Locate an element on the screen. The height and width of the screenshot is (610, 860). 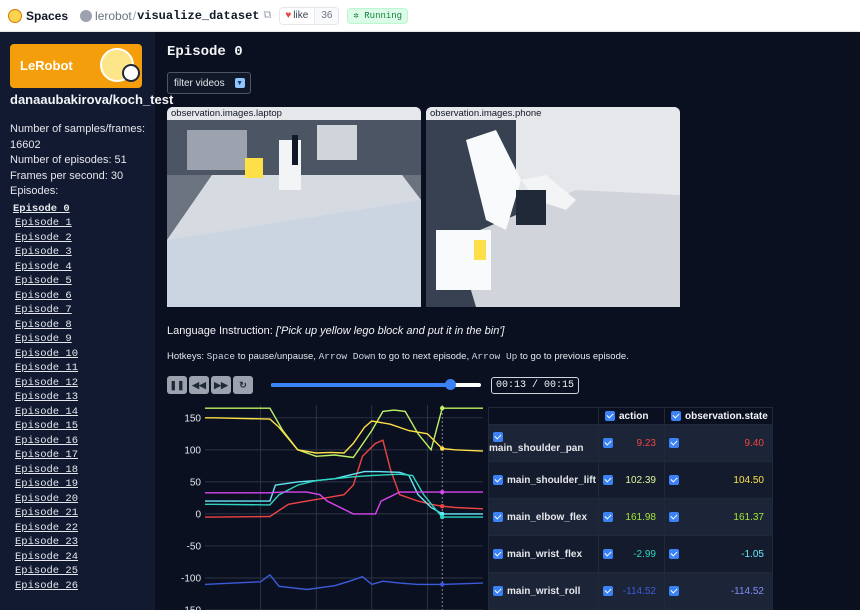
row-name: main_wrist_flex is located at coordinates (545, 554).